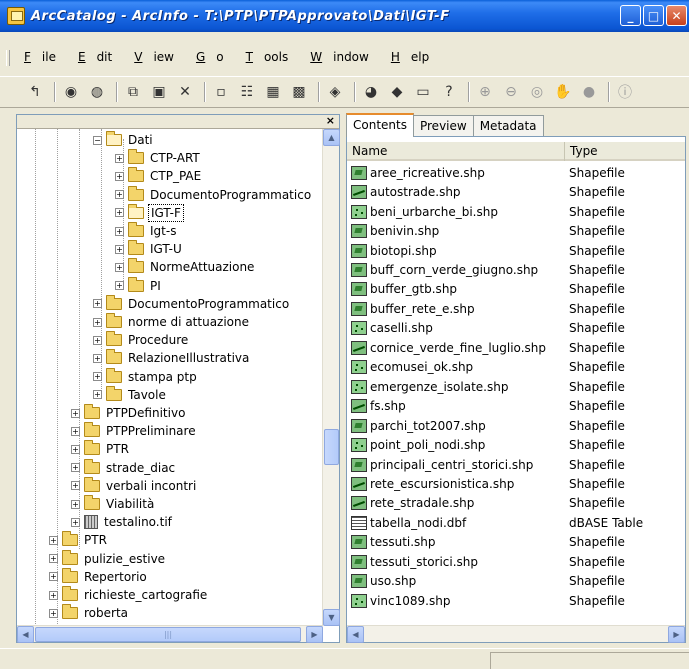  Describe the element at coordinates (134, 485) in the screenshot. I see `tree-item-verbali-incontri: + verbali incontri` at that location.